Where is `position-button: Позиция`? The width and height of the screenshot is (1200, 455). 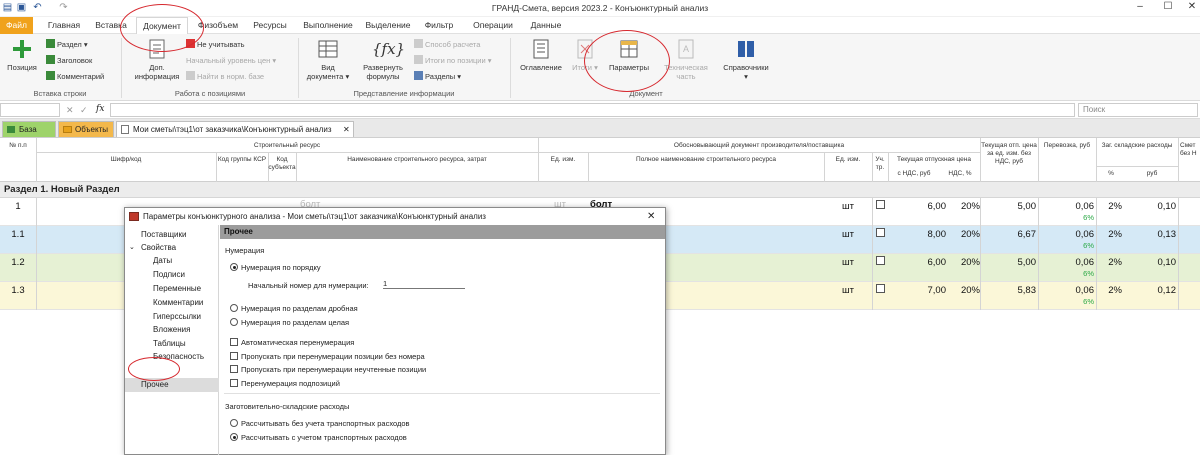
position-button: Позиция is located at coordinates (22, 55).